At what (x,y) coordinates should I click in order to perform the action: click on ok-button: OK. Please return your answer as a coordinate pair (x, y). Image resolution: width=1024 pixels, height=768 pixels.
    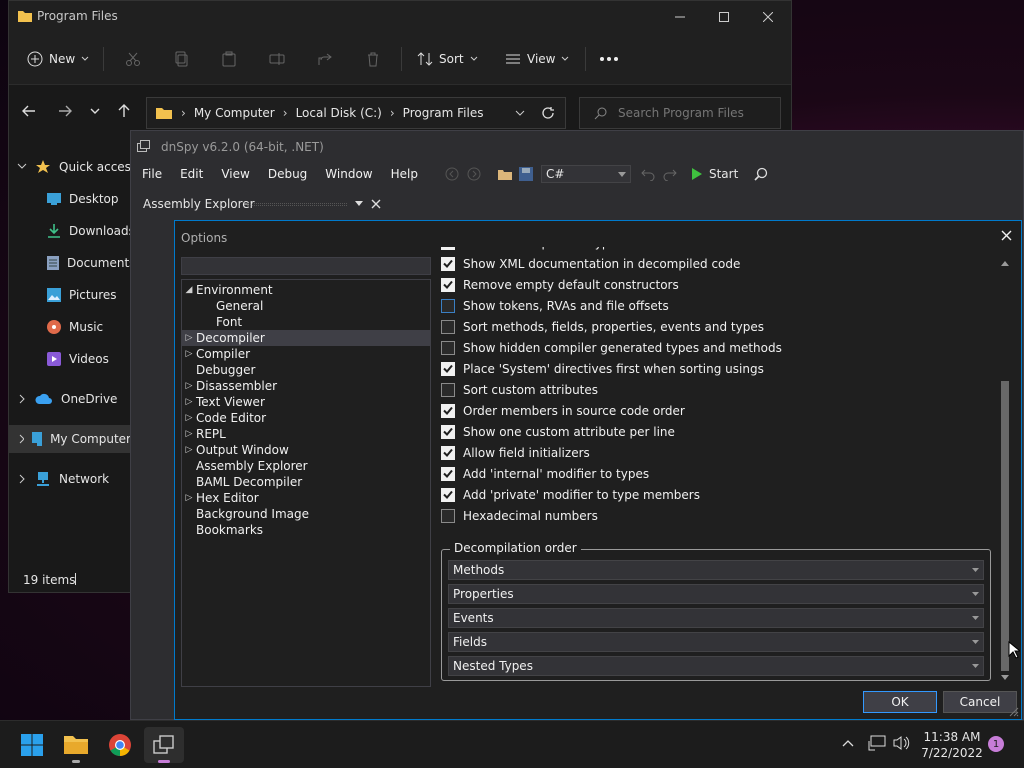
    Looking at the image, I should click on (900, 702).